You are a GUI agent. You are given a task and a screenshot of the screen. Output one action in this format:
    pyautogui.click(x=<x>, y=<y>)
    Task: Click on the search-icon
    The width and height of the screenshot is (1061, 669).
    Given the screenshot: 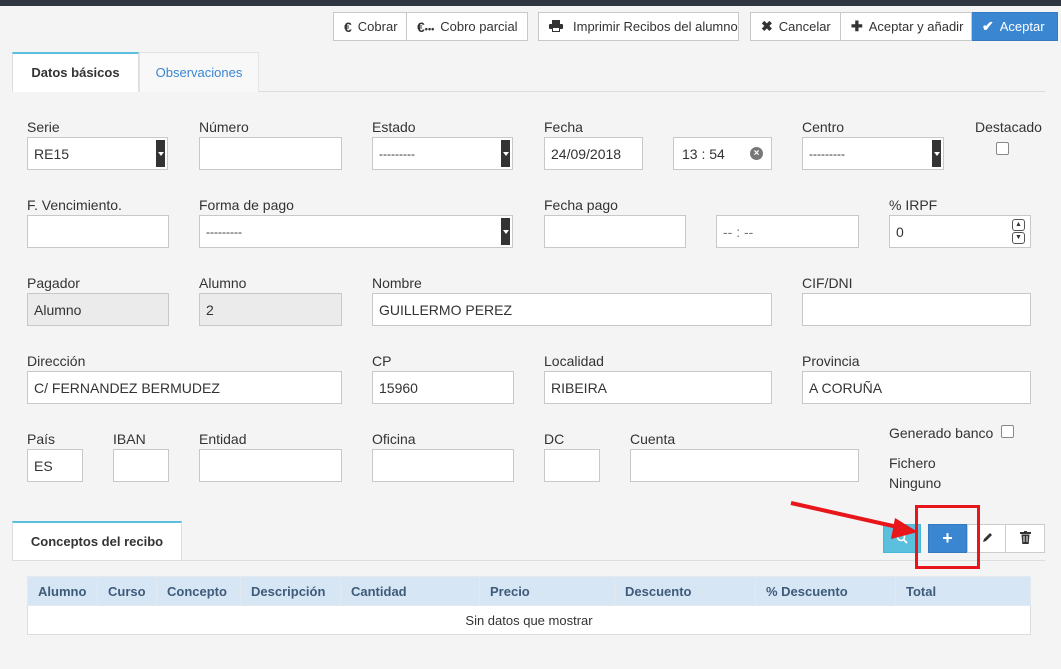 What is the action you would take?
    pyautogui.click(x=902, y=539)
    